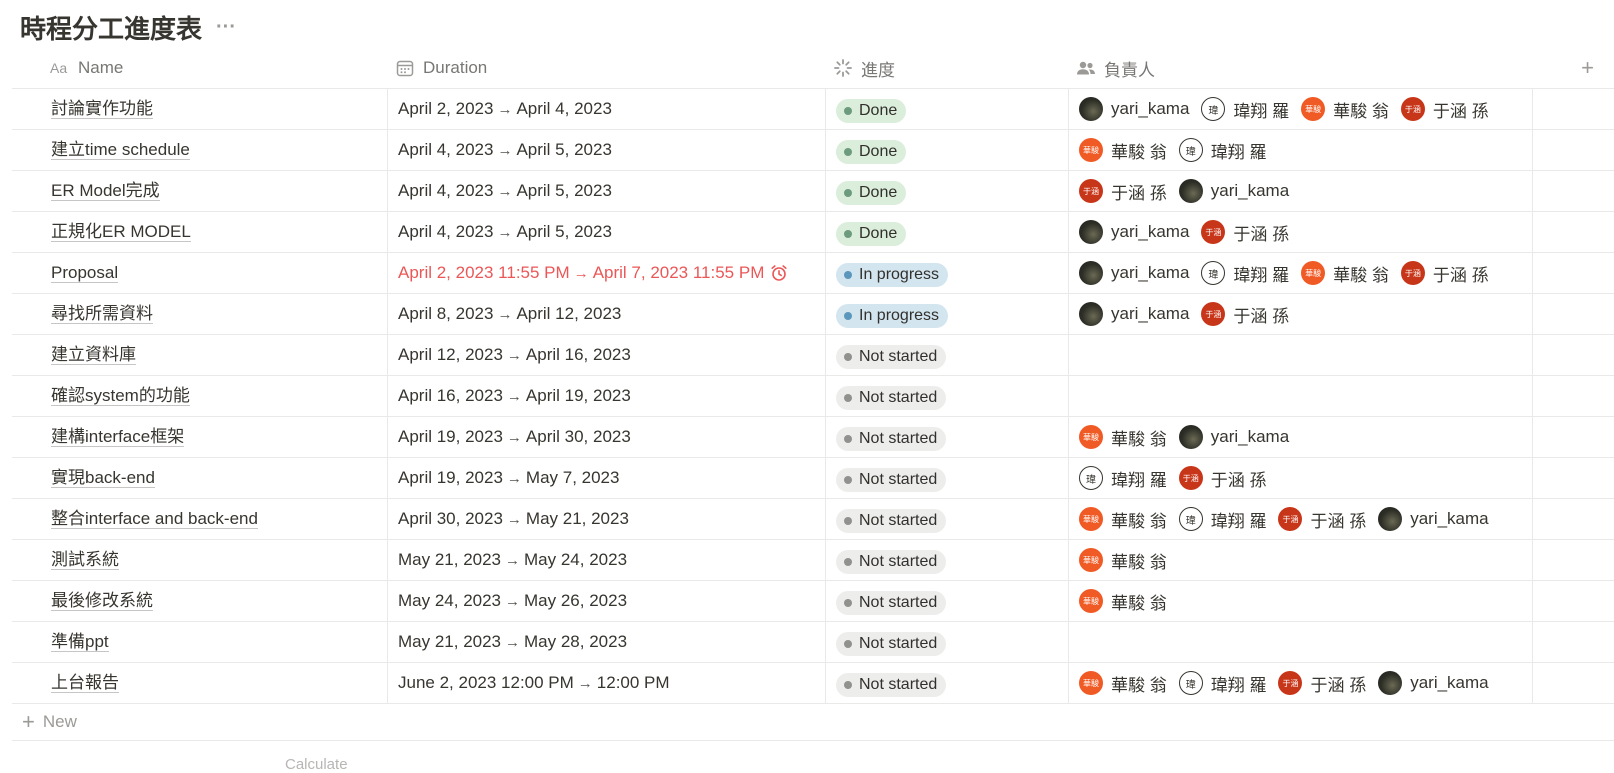 The image size is (1614, 773). Describe the element at coordinates (1300, 519) in the screenshot. I see `cell-owners: 華駿 華駿 翁瑋瑋翔 羅于涵 于涵 孫 yari_kama` at that location.